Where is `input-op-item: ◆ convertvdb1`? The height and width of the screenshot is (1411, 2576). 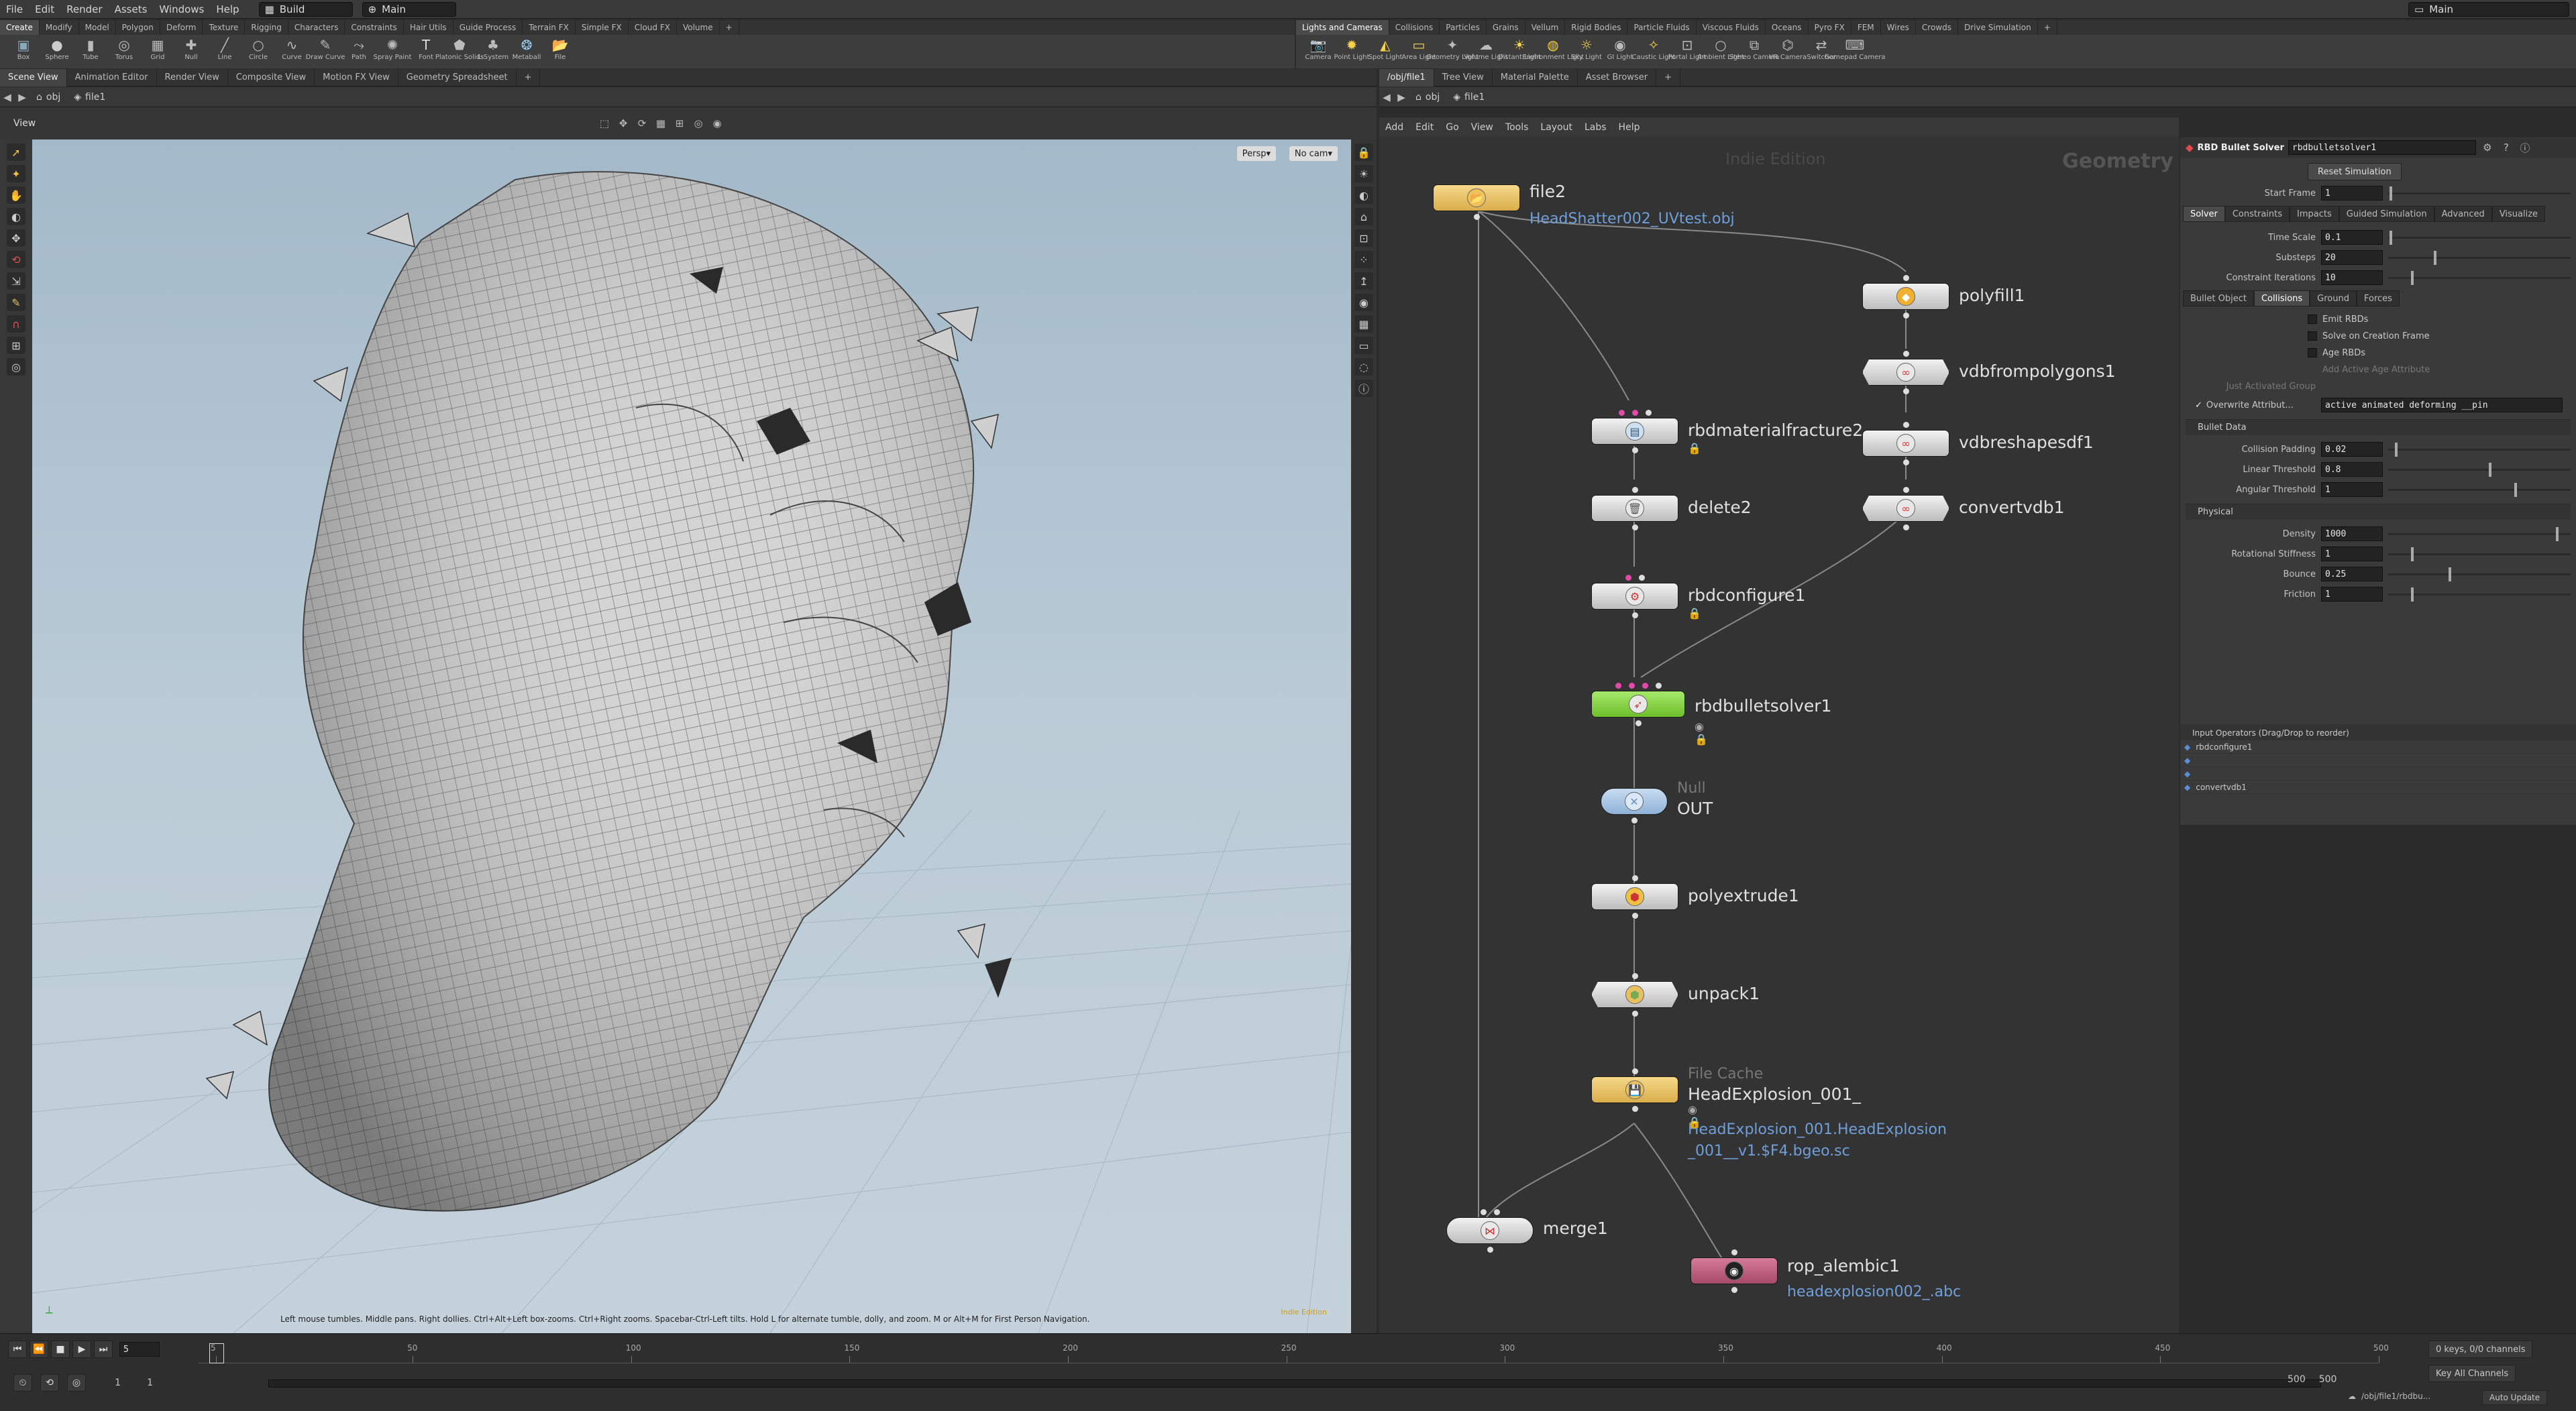 input-op-item: ◆ convertvdb1 is located at coordinates (2378, 787).